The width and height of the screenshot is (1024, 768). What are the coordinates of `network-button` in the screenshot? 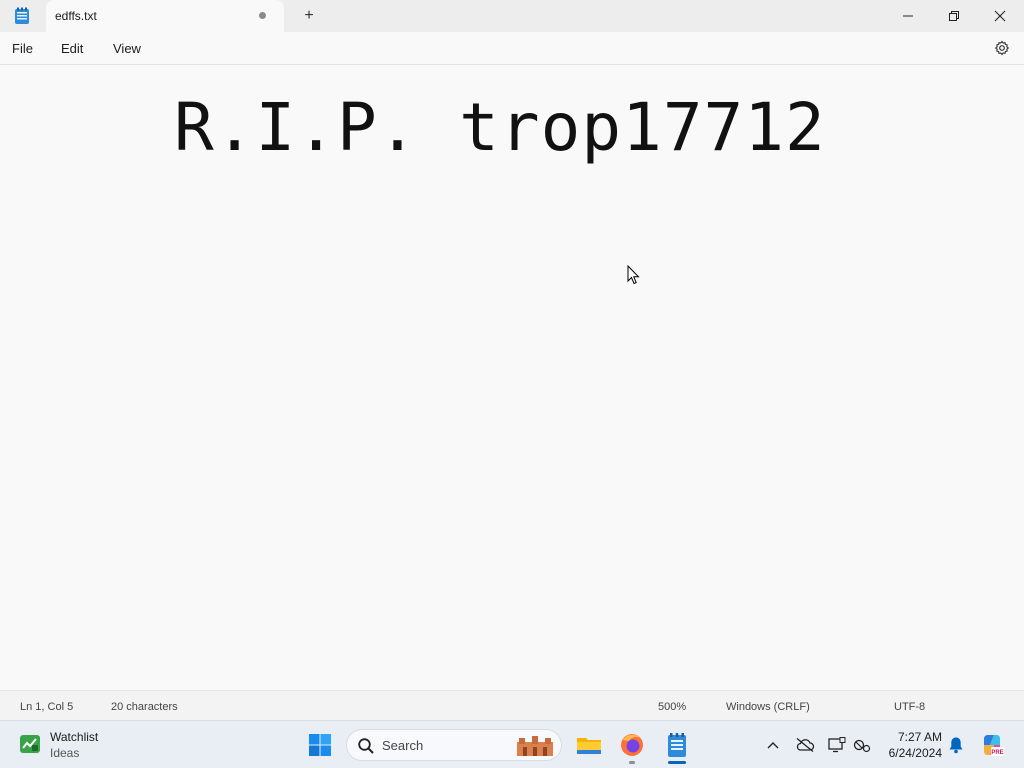 It's located at (862, 745).